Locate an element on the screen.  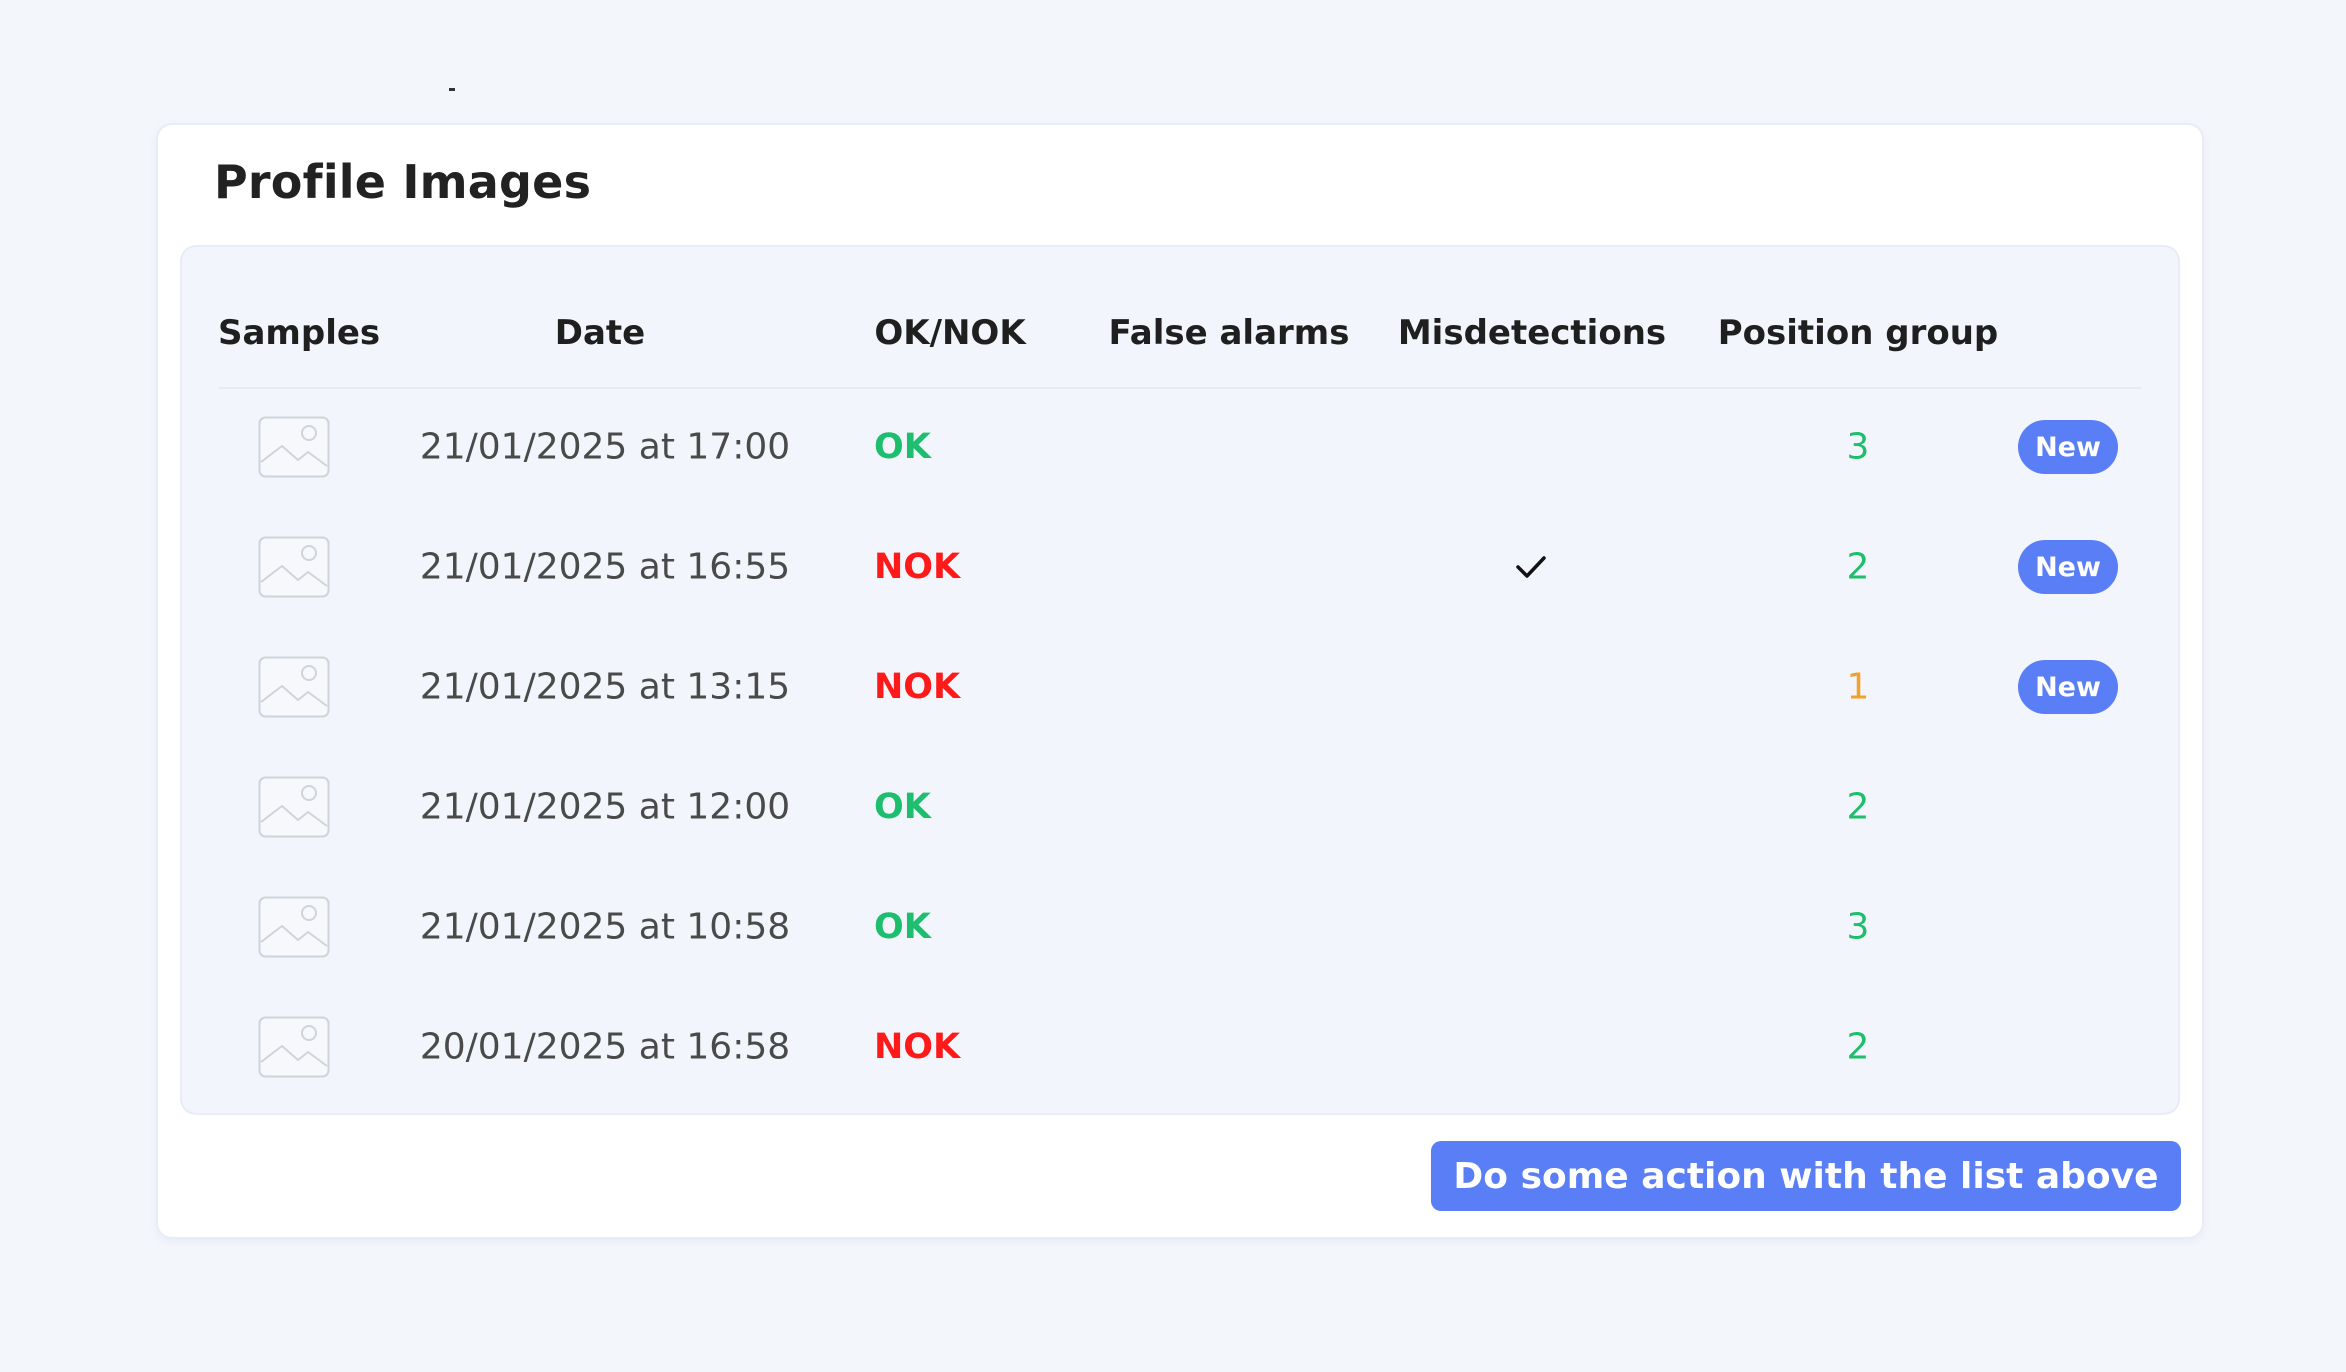
row-date: 21/01/2025 at 16:55 is located at coordinates (605, 567).